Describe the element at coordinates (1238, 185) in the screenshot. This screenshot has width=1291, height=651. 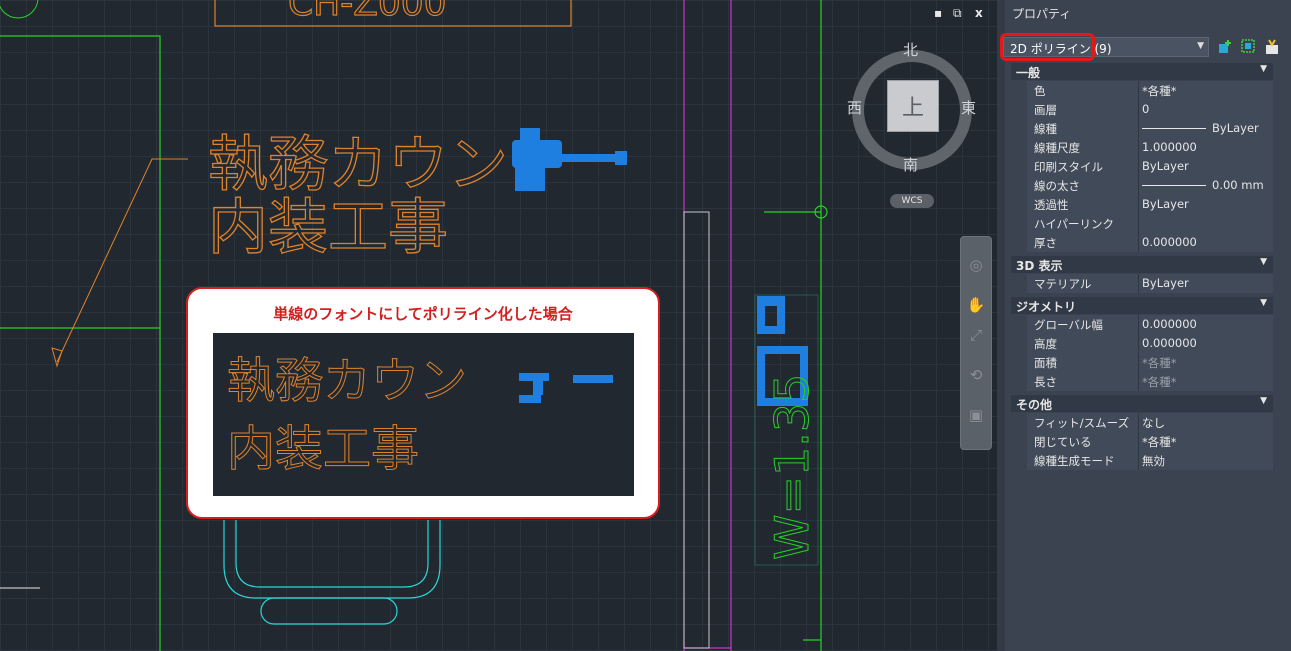
I see `property-value-text: 0.00 mm` at that location.